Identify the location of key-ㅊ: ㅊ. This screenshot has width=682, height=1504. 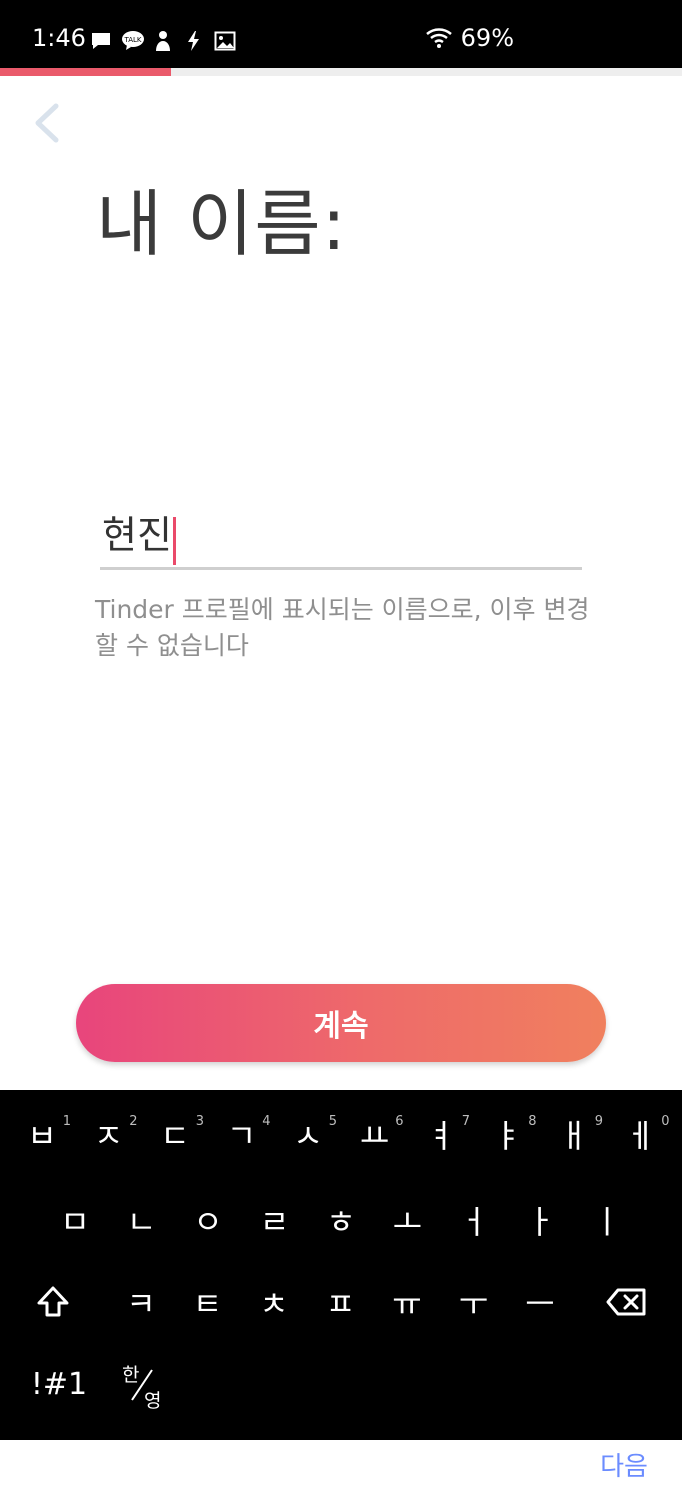
(274, 1302).